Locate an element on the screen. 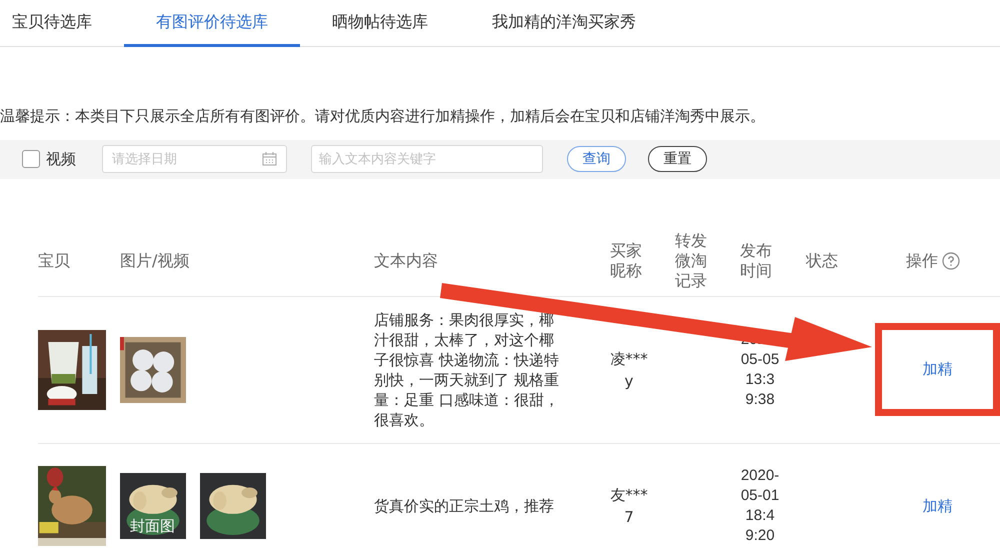 The image size is (1000, 556). buyer-nickname: 凌***y is located at coordinates (629, 370).